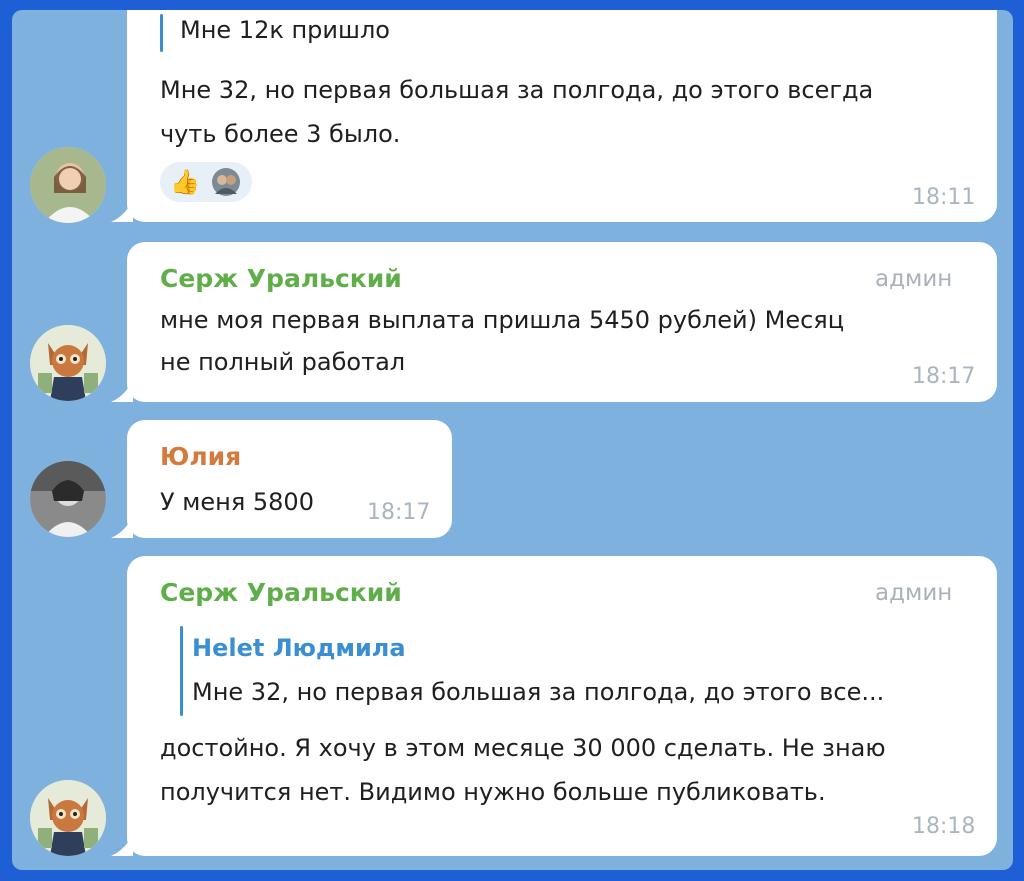 Image resolution: width=1024 pixels, height=881 pixels. What do you see at coordinates (226, 182) in the screenshot?
I see `reactor-avatar` at bounding box center [226, 182].